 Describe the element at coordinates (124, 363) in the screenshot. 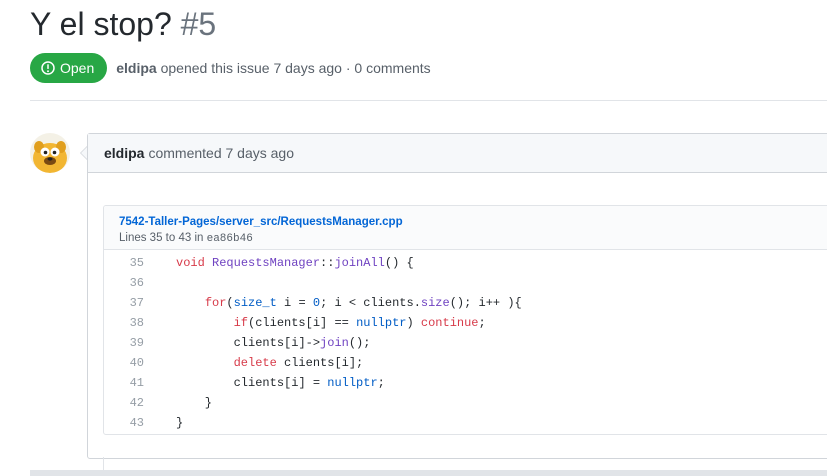

I see `line-number: 40` at that location.